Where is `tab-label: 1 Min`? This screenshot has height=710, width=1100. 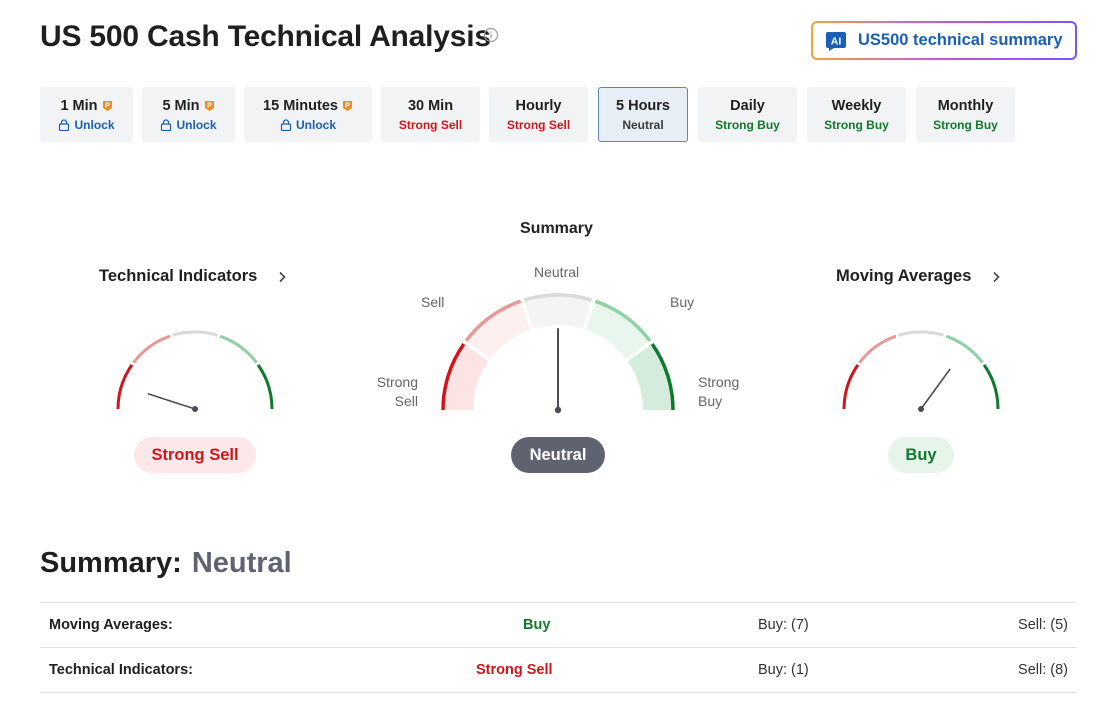
tab-label: 1 Min is located at coordinates (79, 105).